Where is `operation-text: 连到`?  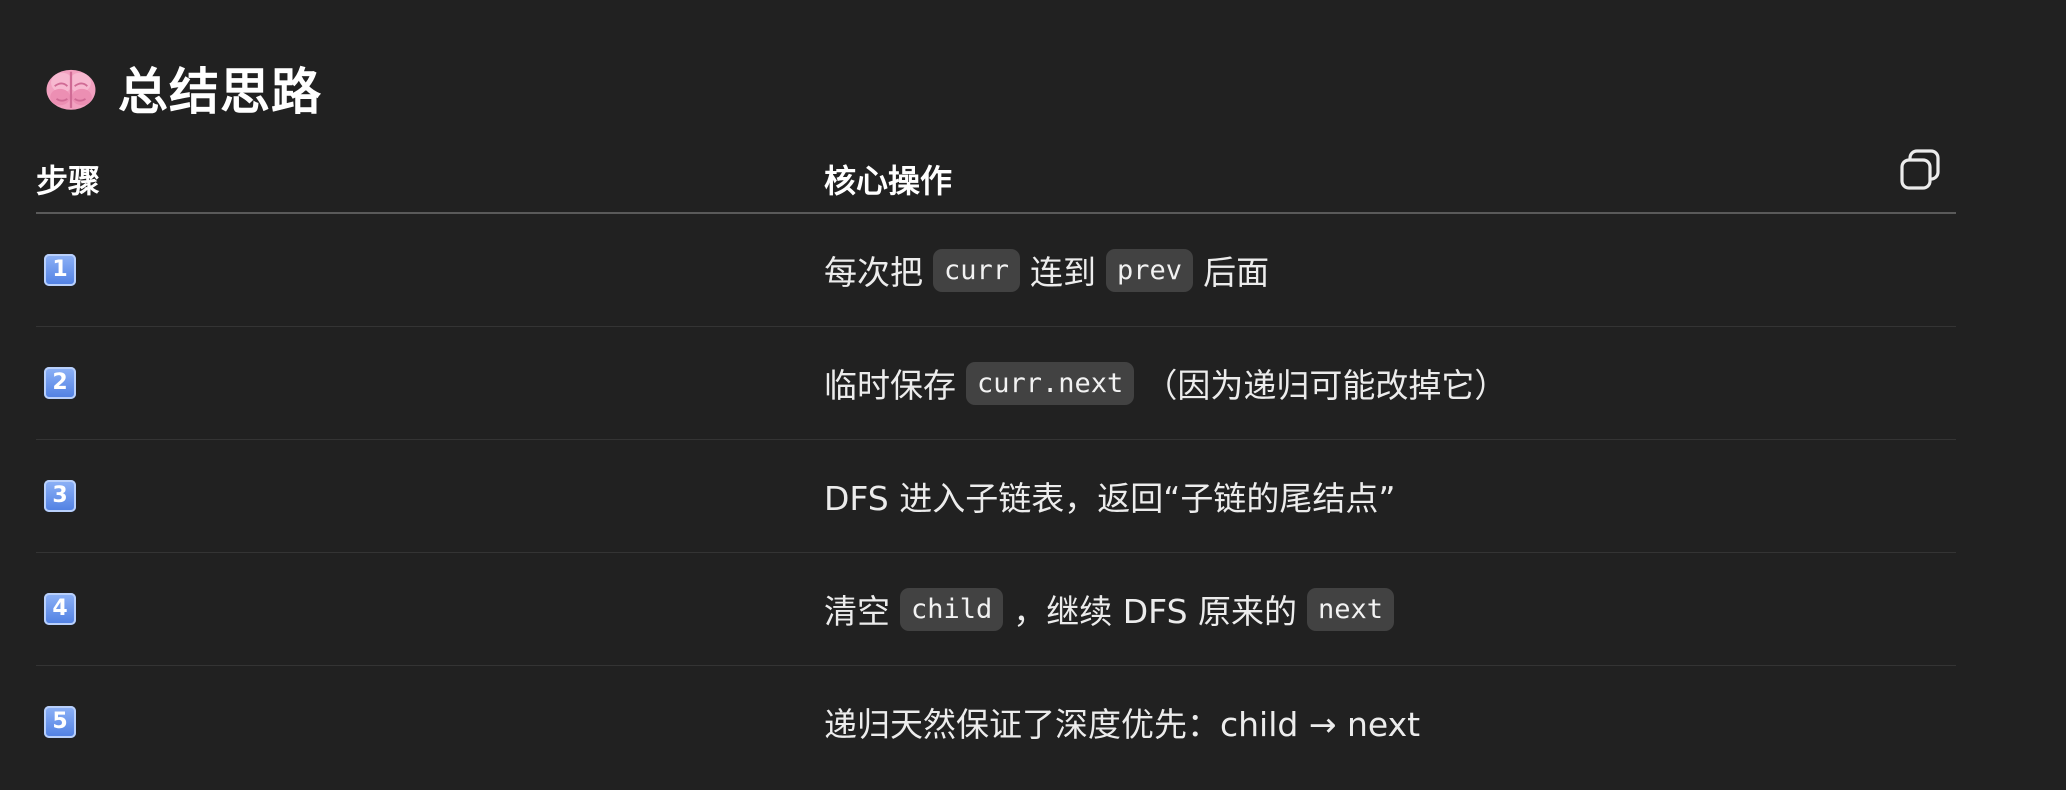
operation-text: 连到 is located at coordinates (1063, 272).